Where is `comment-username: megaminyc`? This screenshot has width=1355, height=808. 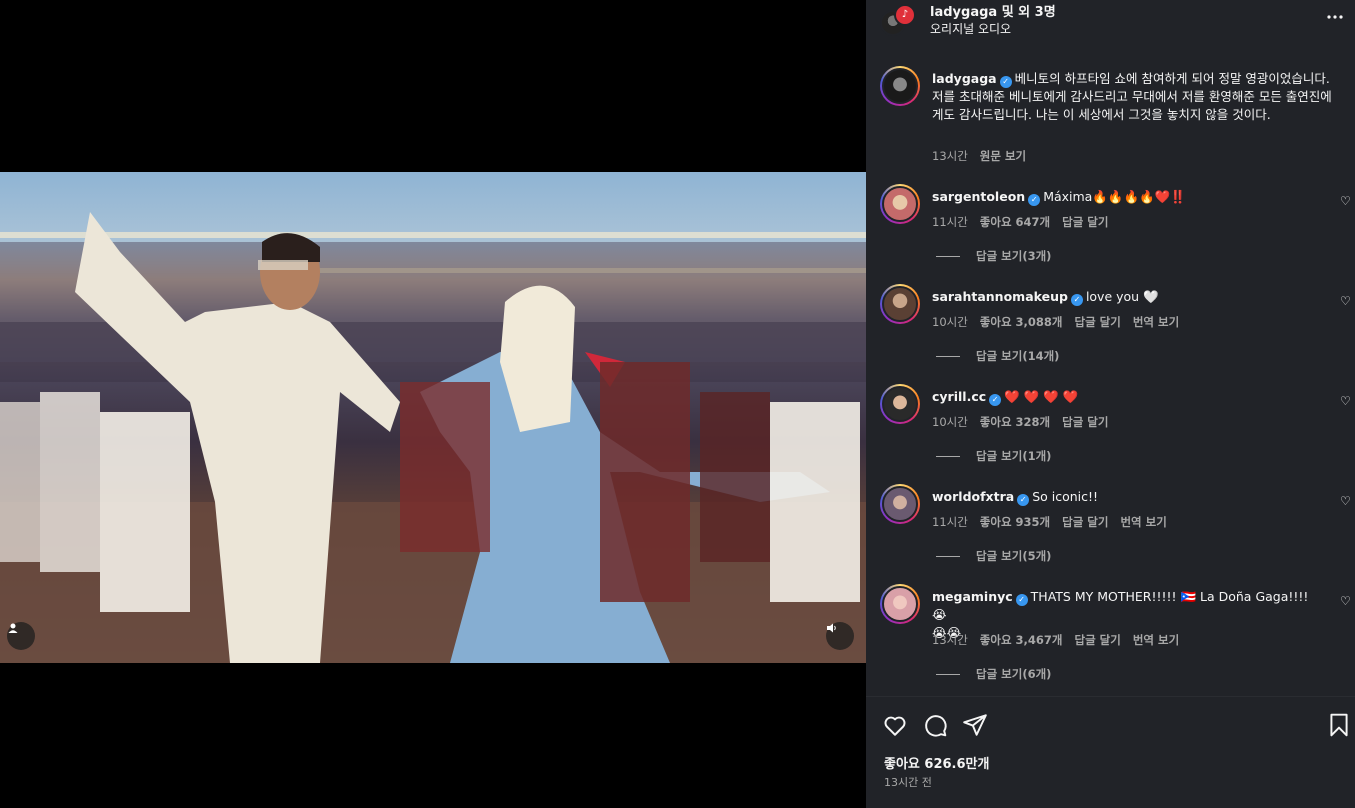 comment-username: megaminyc is located at coordinates (972, 596).